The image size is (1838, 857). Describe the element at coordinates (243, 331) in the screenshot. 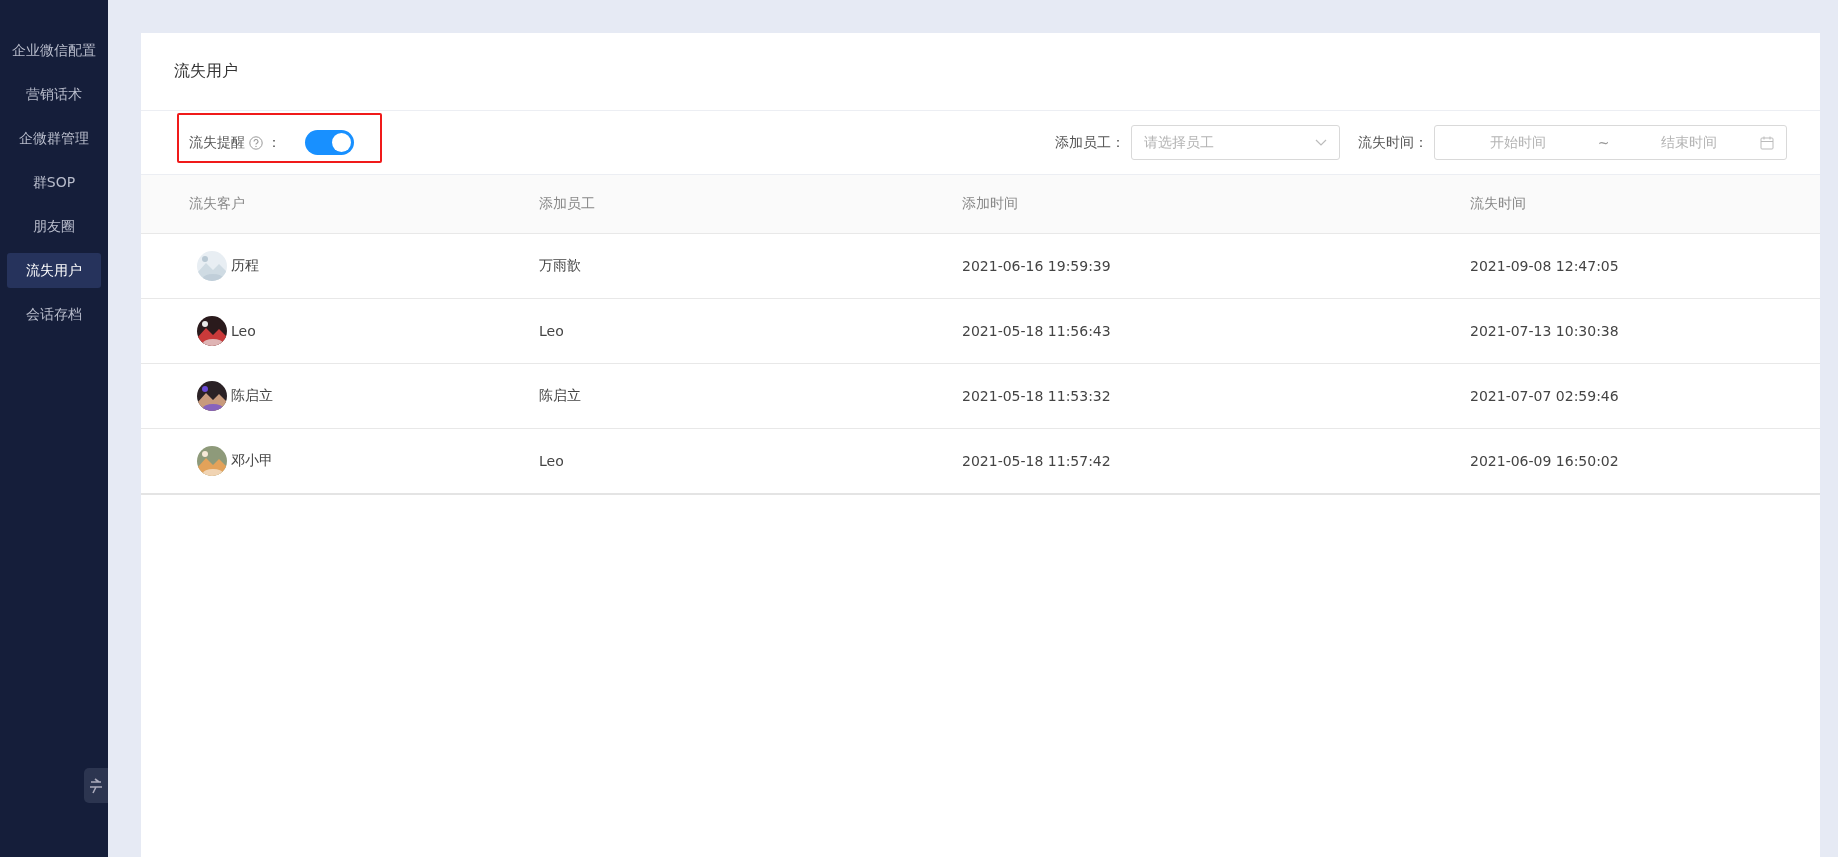

I see `customer-name: Leo` at that location.